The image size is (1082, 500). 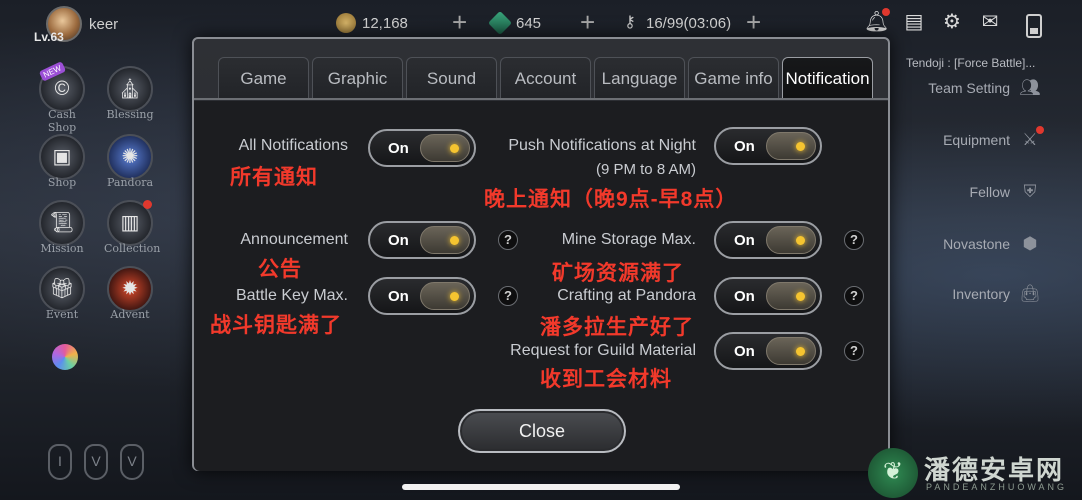 I want to click on menu-fellow: Fellow ⛨, so click(x=1006, y=192).